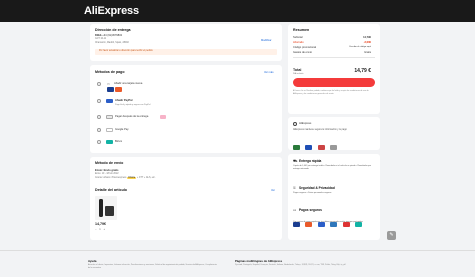  I want to click on product-image, so click(106, 208).